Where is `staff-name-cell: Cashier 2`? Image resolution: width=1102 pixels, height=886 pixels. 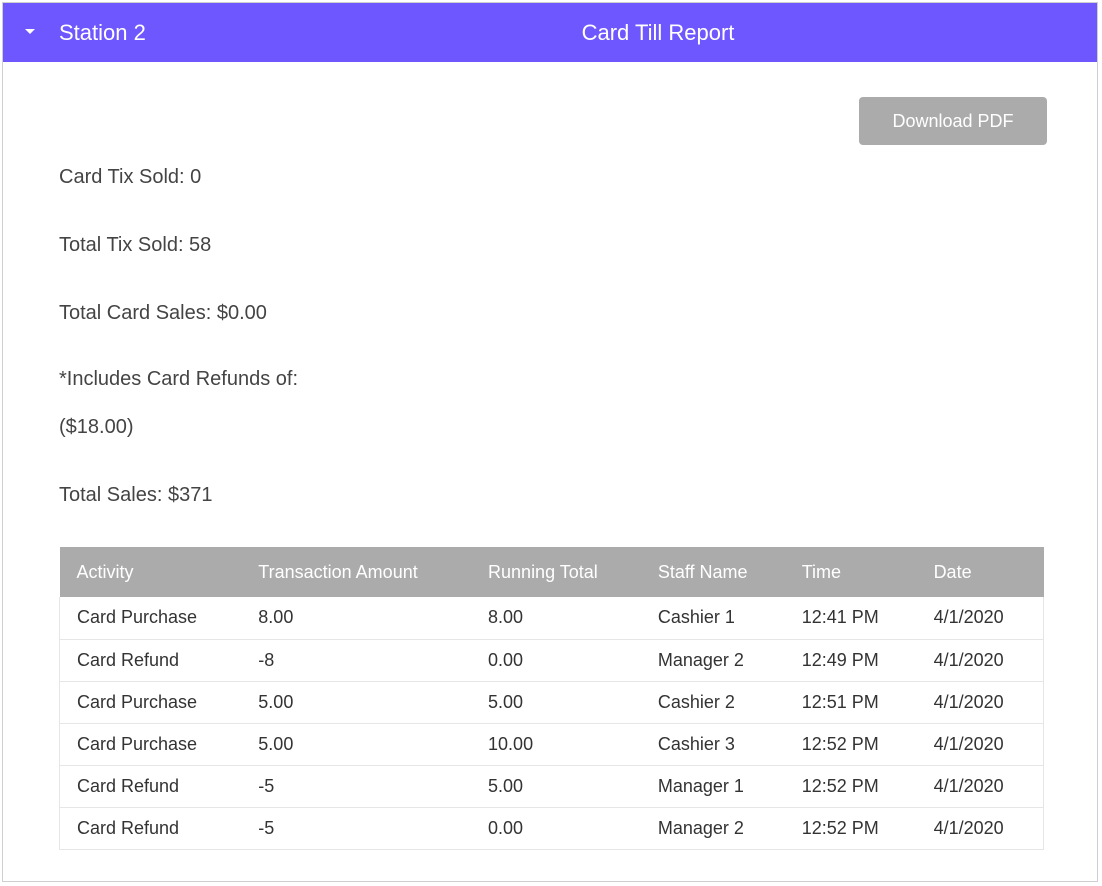 staff-name-cell: Cashier 2 is located at coordinates (712, 702).